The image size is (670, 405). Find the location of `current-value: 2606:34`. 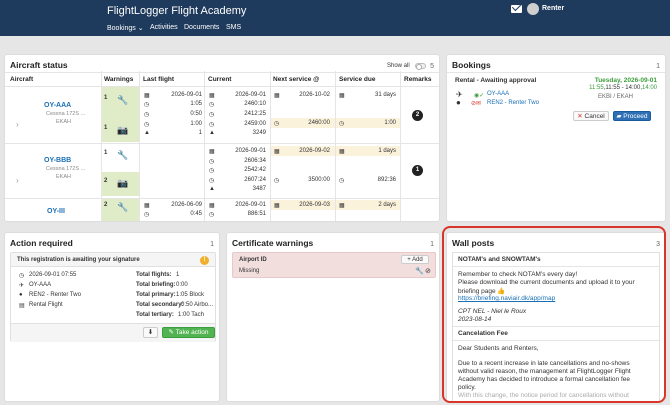

current-value: 2606:34 is located at coordinates (255, 161).